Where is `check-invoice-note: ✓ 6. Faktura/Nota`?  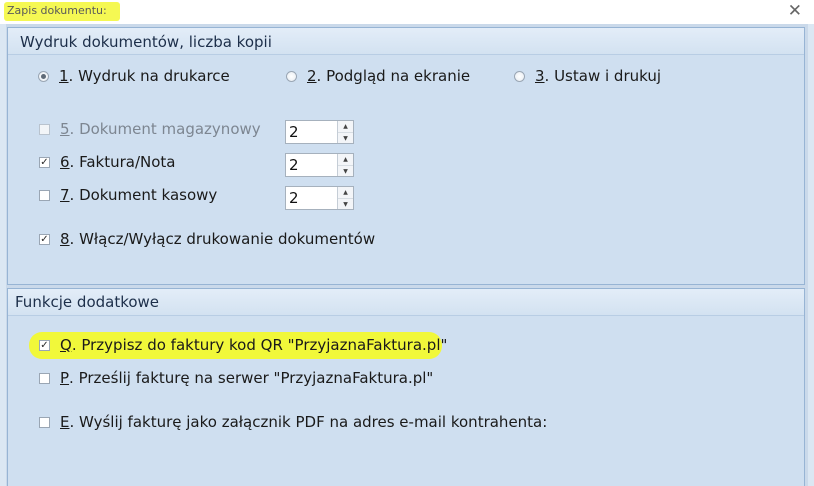
check-invoice-note: ✓ 6. Faktura/Nota is located at coordinates (107, 162).